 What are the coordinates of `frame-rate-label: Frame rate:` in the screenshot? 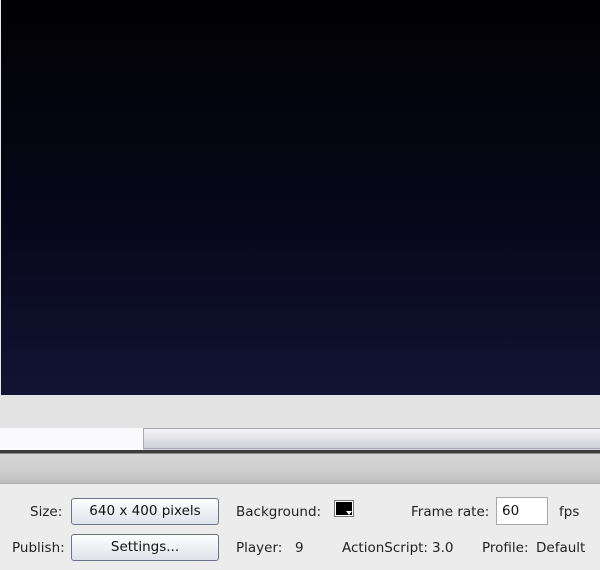 It's located at (450, 512).